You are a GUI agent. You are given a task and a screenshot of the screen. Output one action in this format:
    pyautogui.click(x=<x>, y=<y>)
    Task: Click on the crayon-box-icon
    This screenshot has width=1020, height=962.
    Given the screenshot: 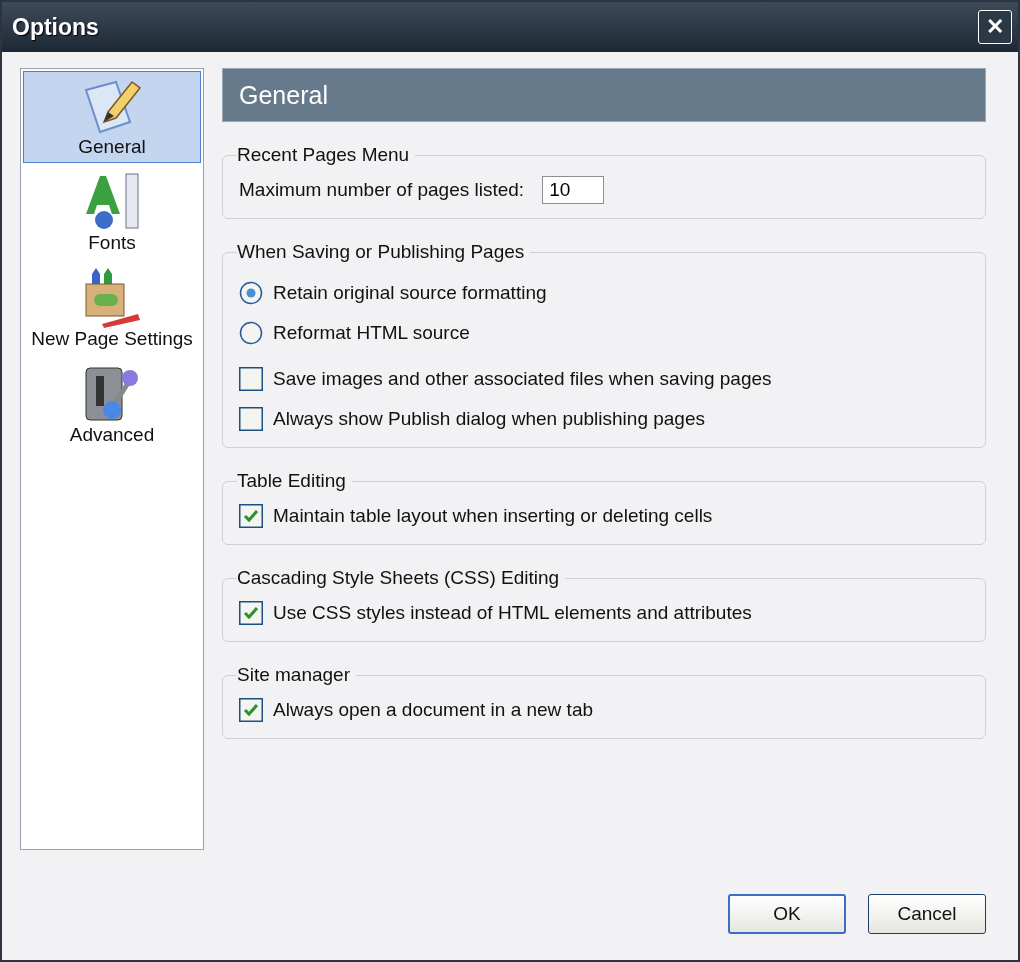 What is the action you would take?
    pyautogui.click(x=112, y=298)
    